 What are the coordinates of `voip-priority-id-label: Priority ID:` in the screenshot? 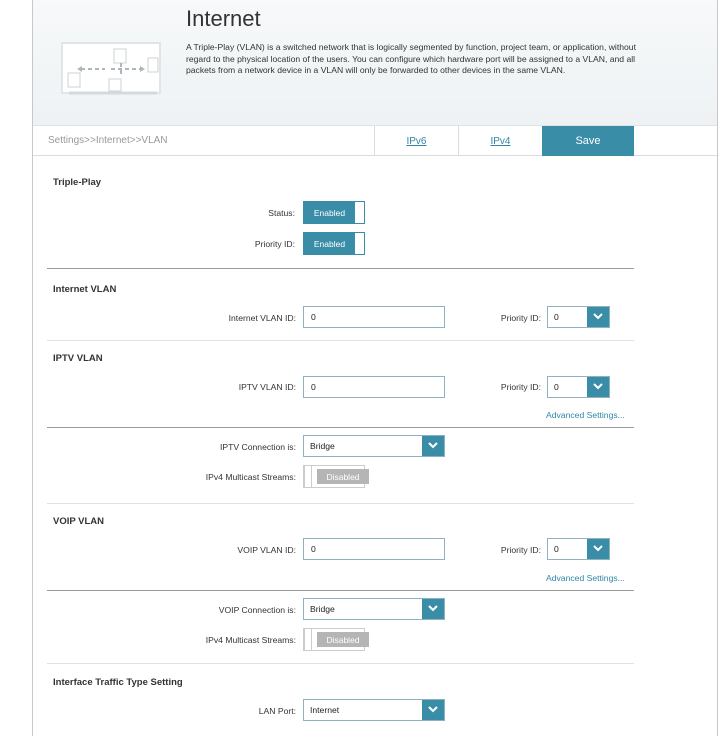 It's located at (520, 550).